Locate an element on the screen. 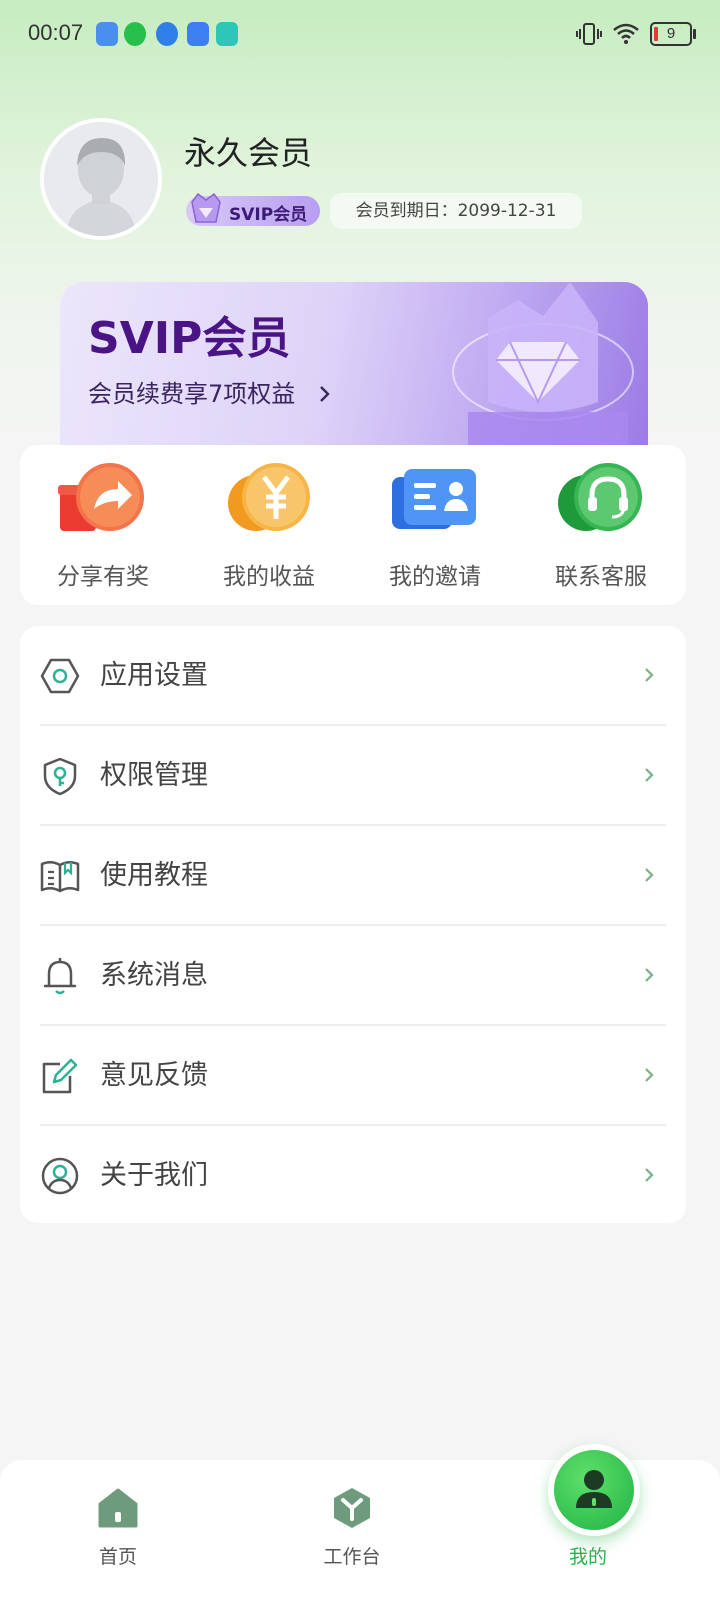 The image size is (720, 1600). avatar-placeholder-icon is located at coordinates (101, 179).